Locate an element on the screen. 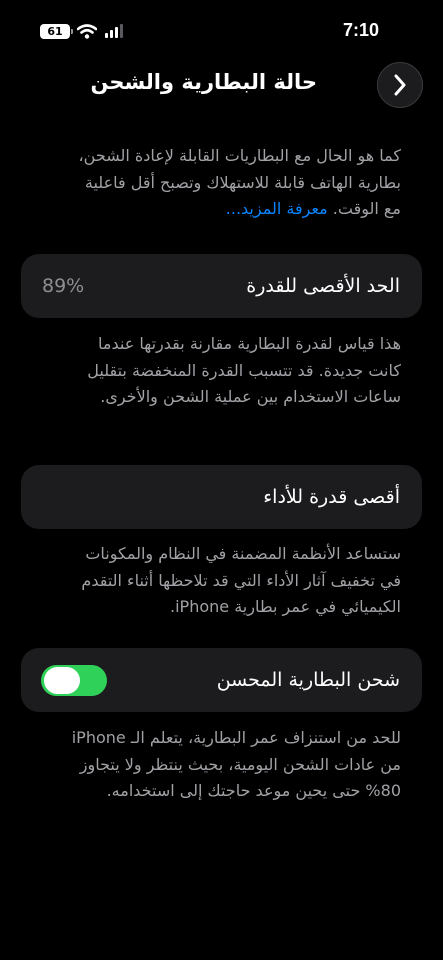 This screenshot has height=960, width=443. wifi-icon is located at coordinates (87, 31).